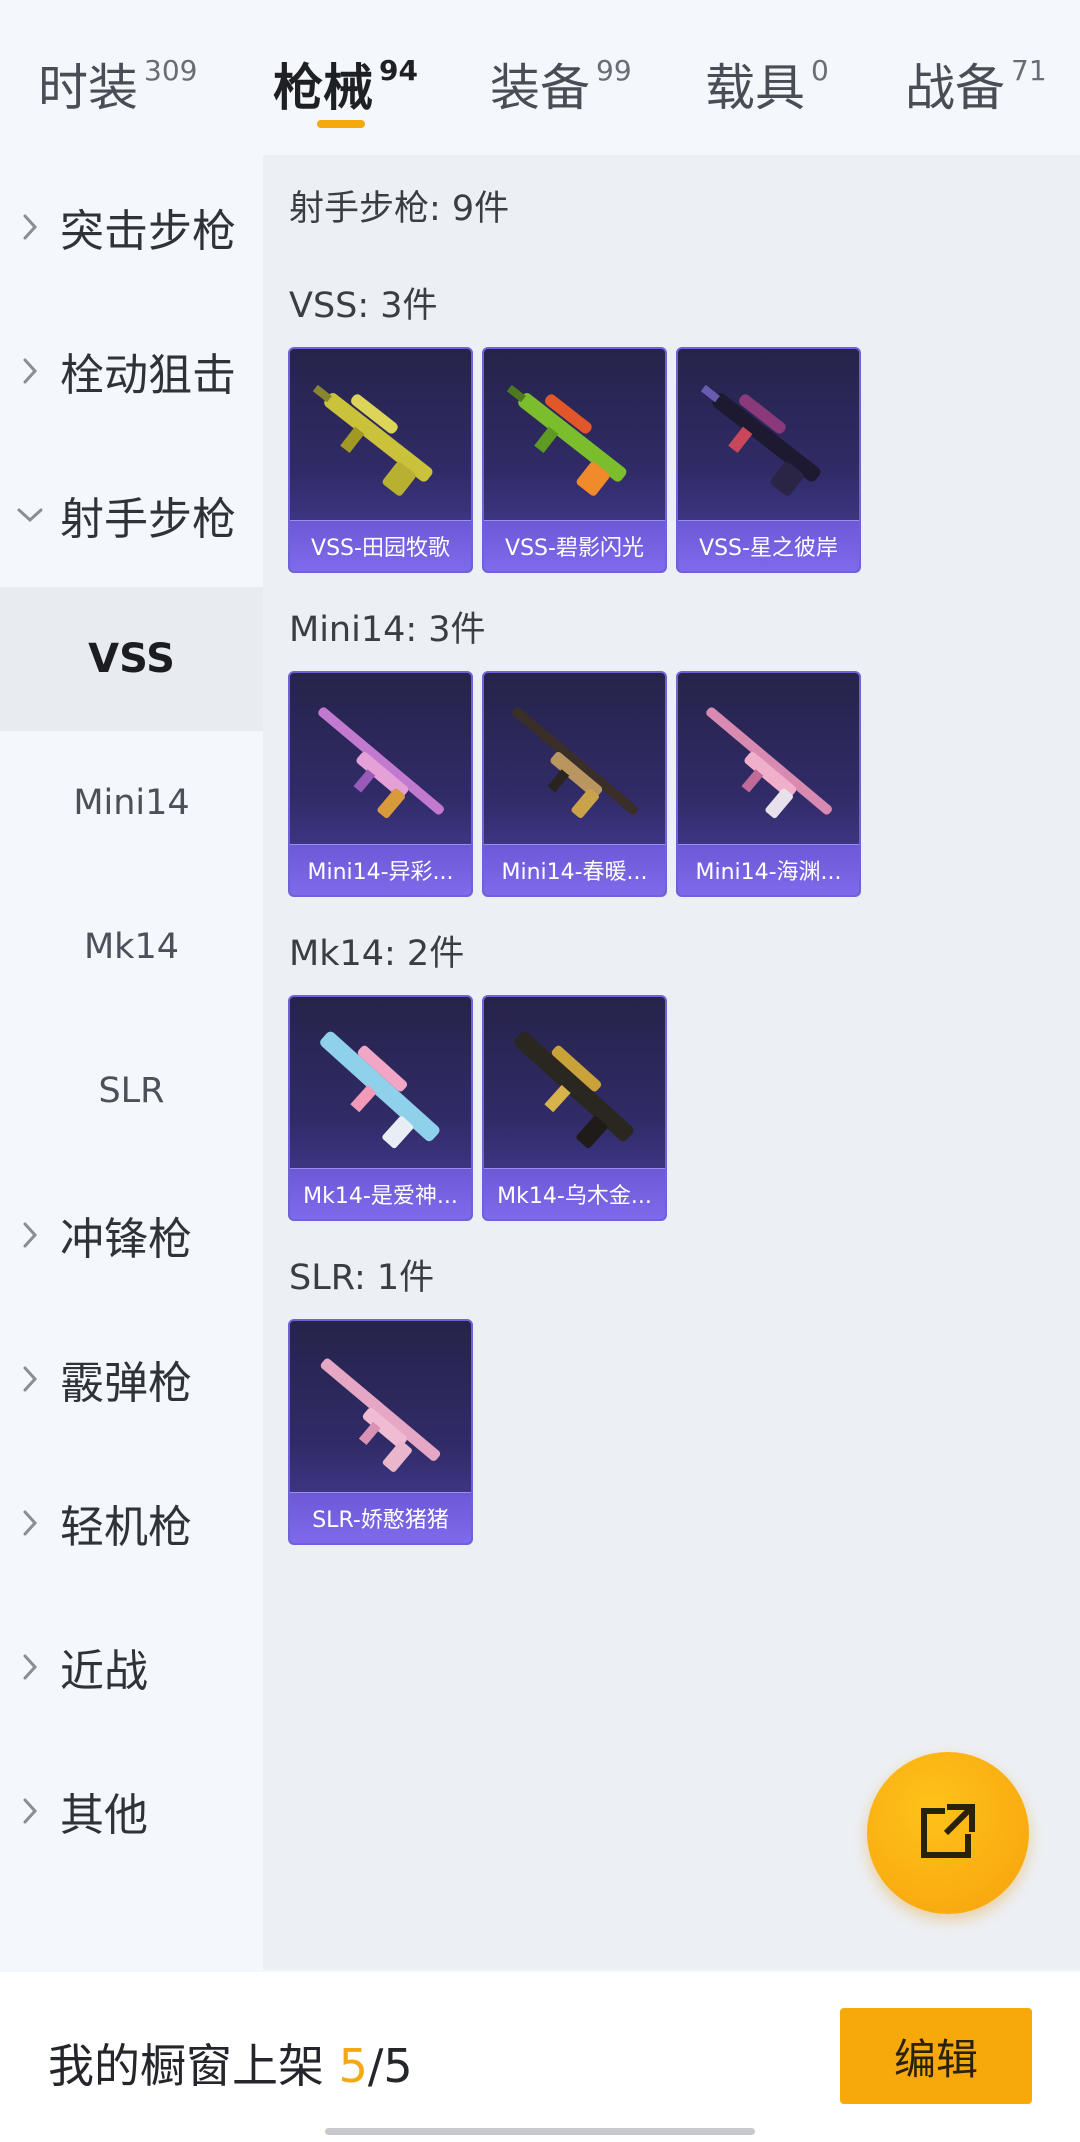 The width and height of the screenshot is (1080, 2142). I want to click on slr-rifle-image, so click(380, 1415).